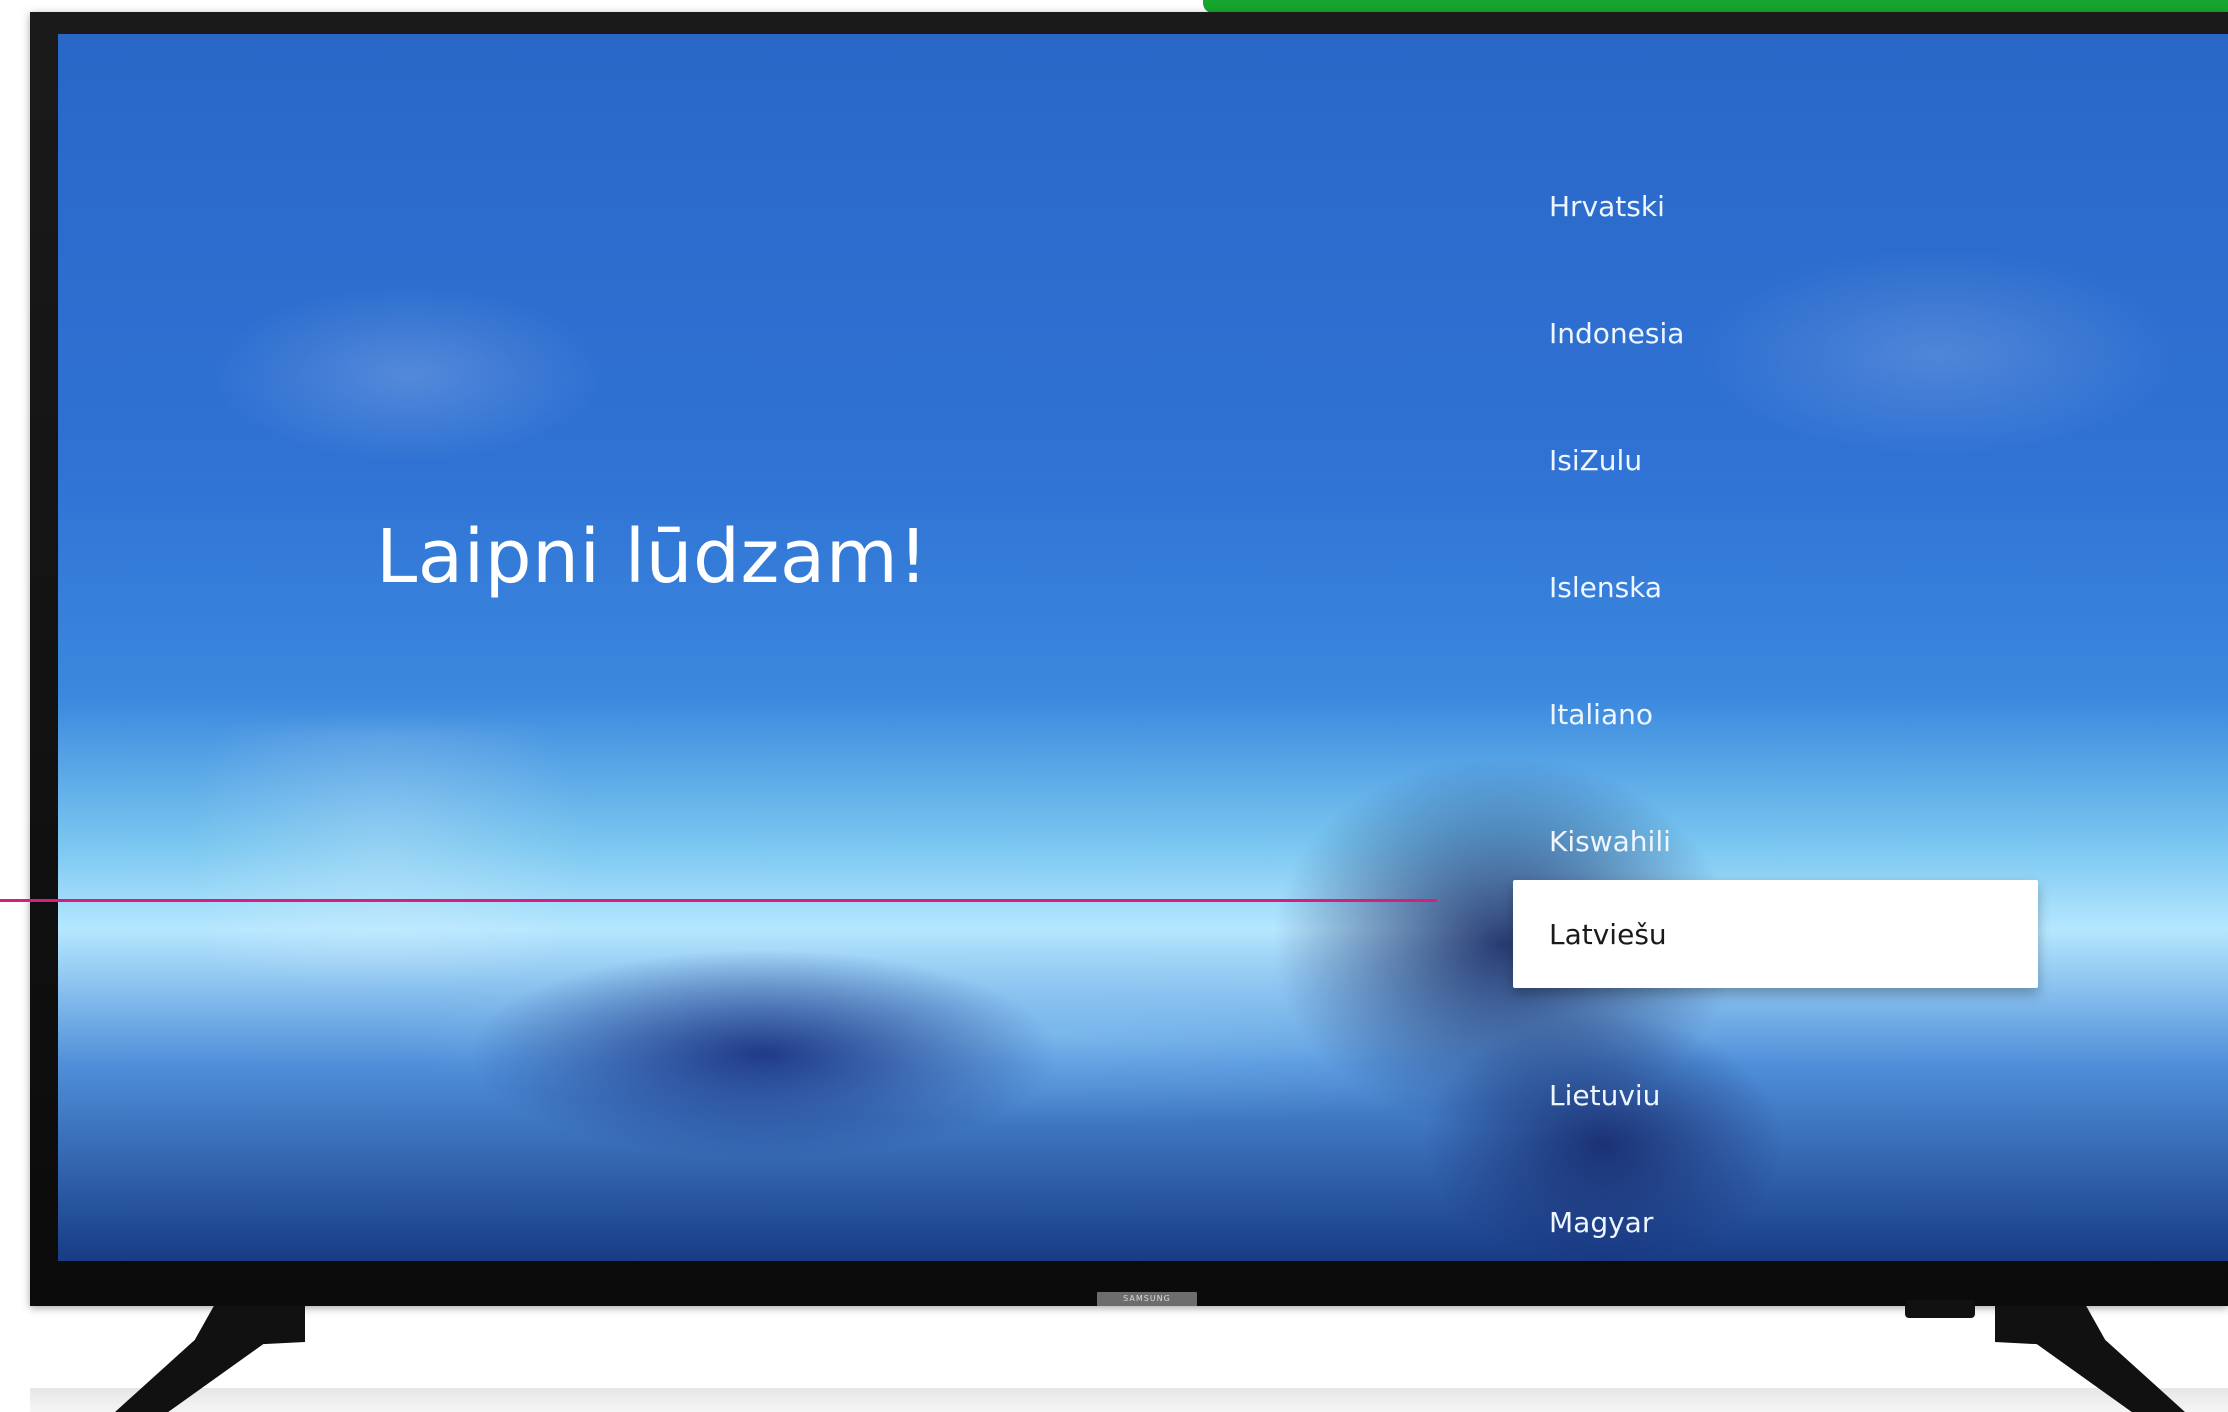 This screenshot has height=1412, width=2228. Describe the element at coordinates (1775, 1214) in the screenshot. I see `language-option-magyar: Magyar` at that location.